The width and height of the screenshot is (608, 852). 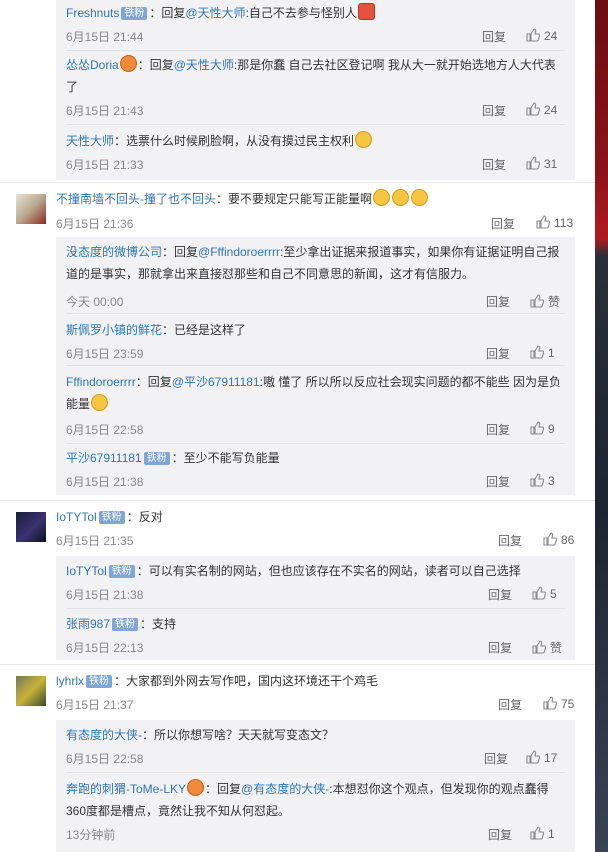 I want to click on comment-text: ：大家都到外网去写作吧，国内这环境还干个鸡毛, so click(x=246, y=681).